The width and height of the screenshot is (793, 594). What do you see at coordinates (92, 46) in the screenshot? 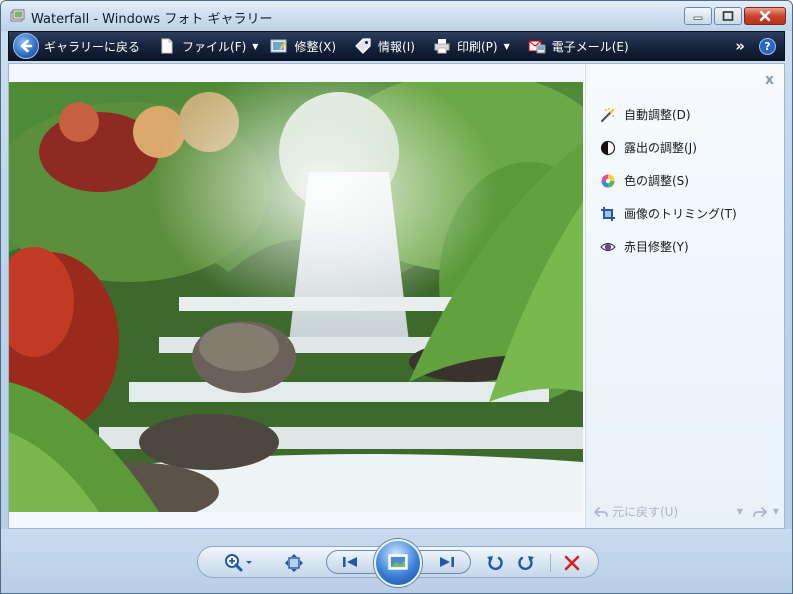
I see `back-to-gallery-label: ギャラリーに戻る` at bounding box center [92, 46].